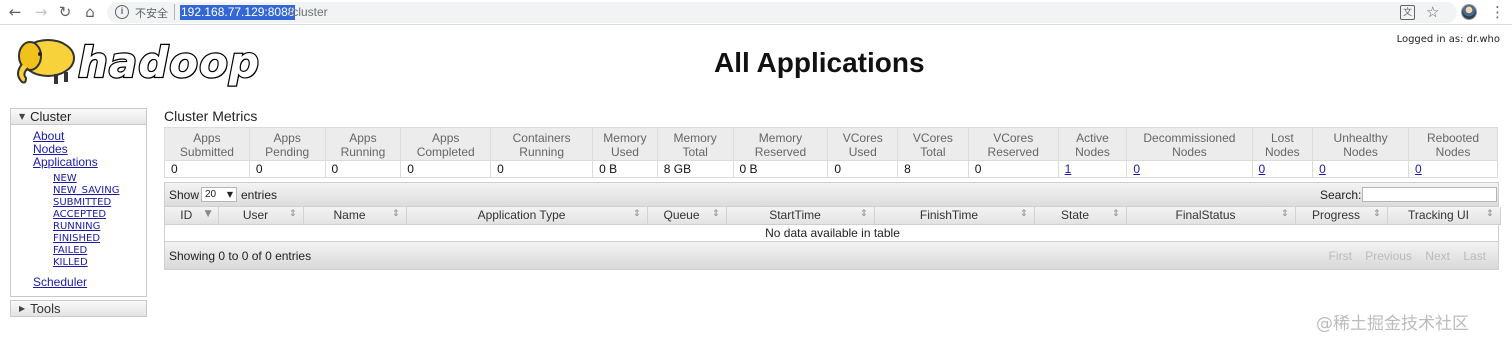  What do you see at coordinates (86, 191) in the screenshot?
I see `sidebar-link-new-saving: NEW_SAVING` at bounding box center [86, 191].